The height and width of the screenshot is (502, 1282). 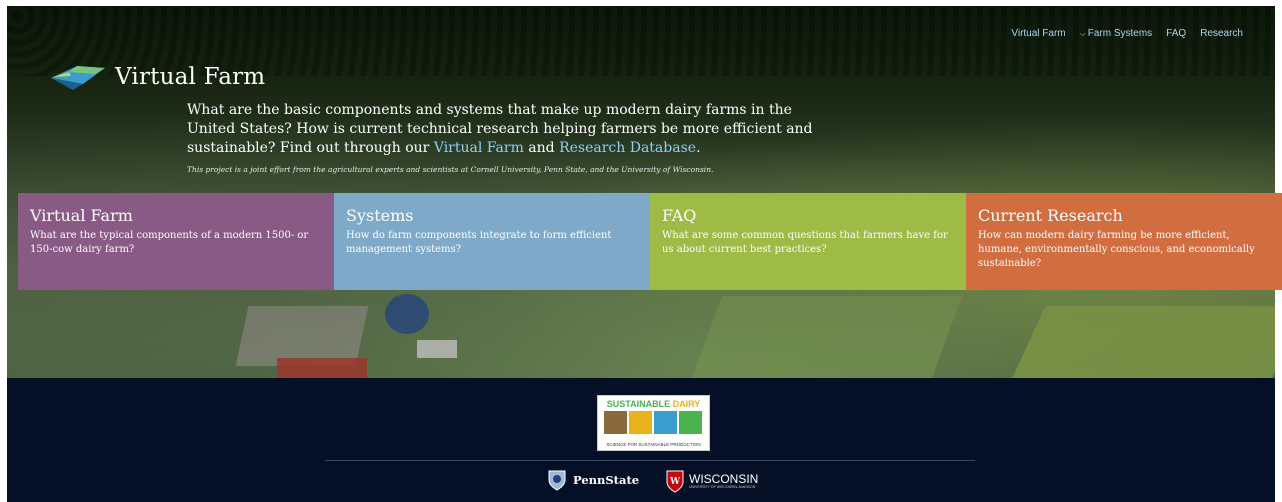 I want to click on wisconsin-text: WISCONSIN, so click(x=724, y=479).